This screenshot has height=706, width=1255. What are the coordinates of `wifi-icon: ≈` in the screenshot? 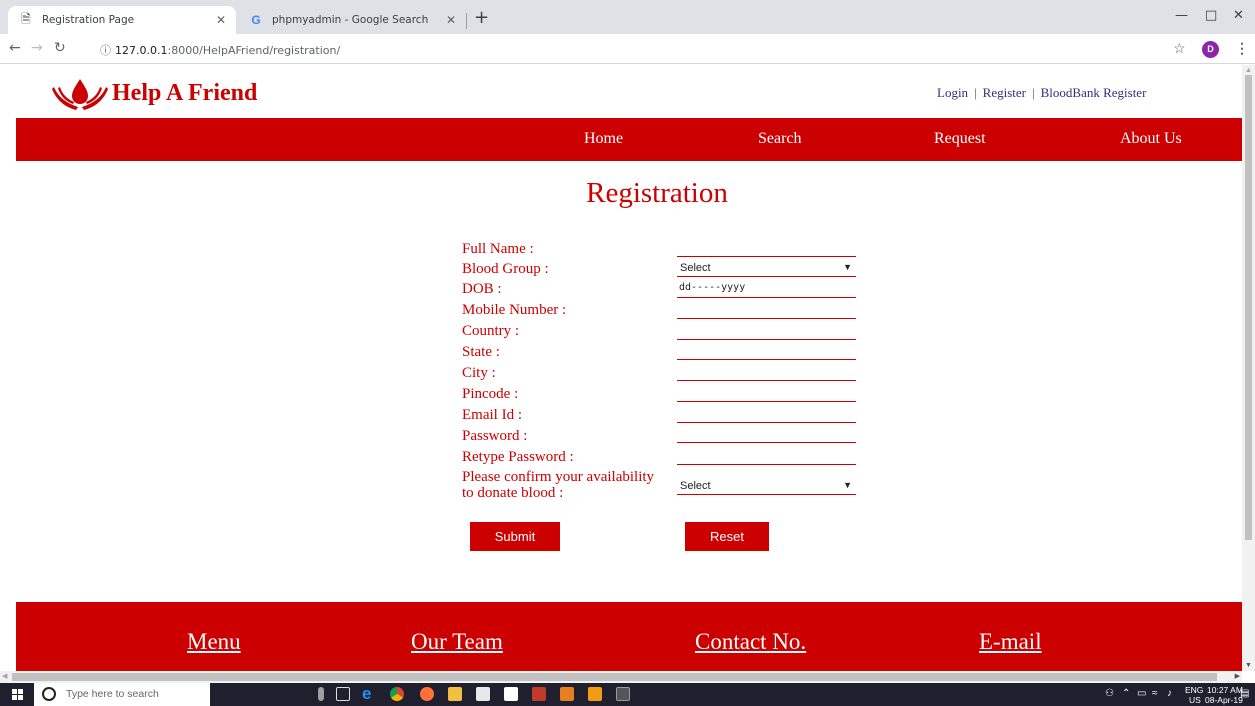 It's located at (1155, 693).